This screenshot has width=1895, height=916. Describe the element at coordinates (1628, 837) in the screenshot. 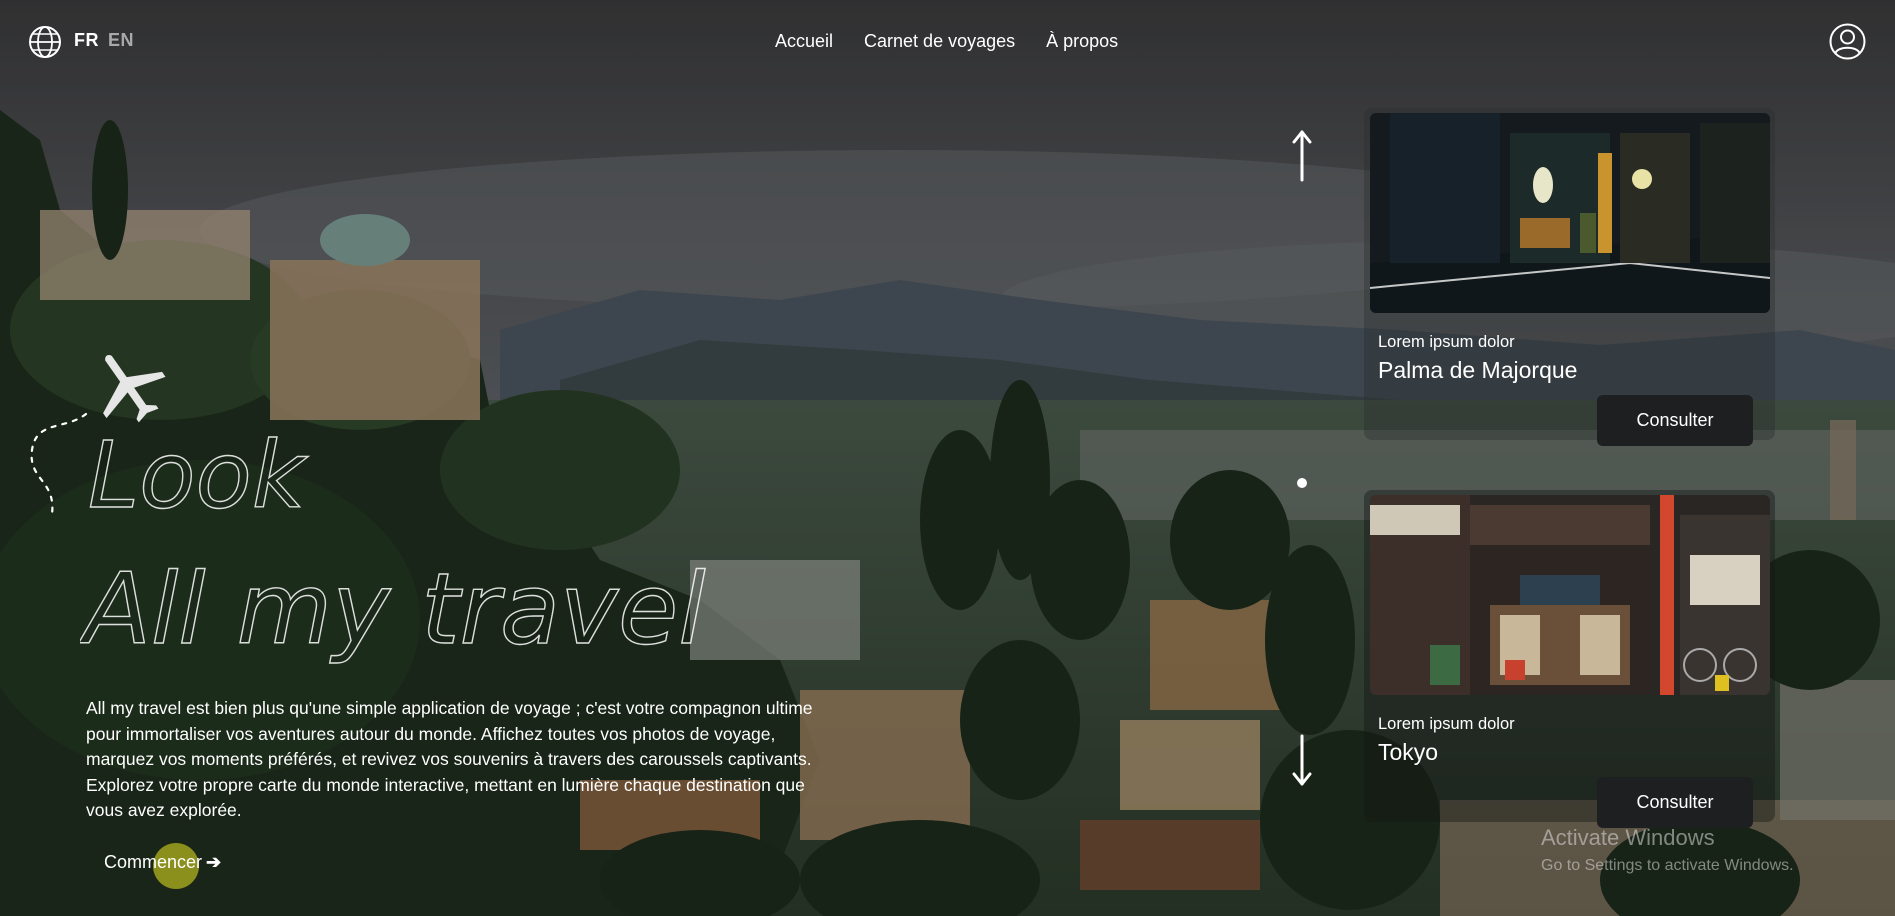

I see `windows-activation-watermark-title: Activate Windows` at that location.